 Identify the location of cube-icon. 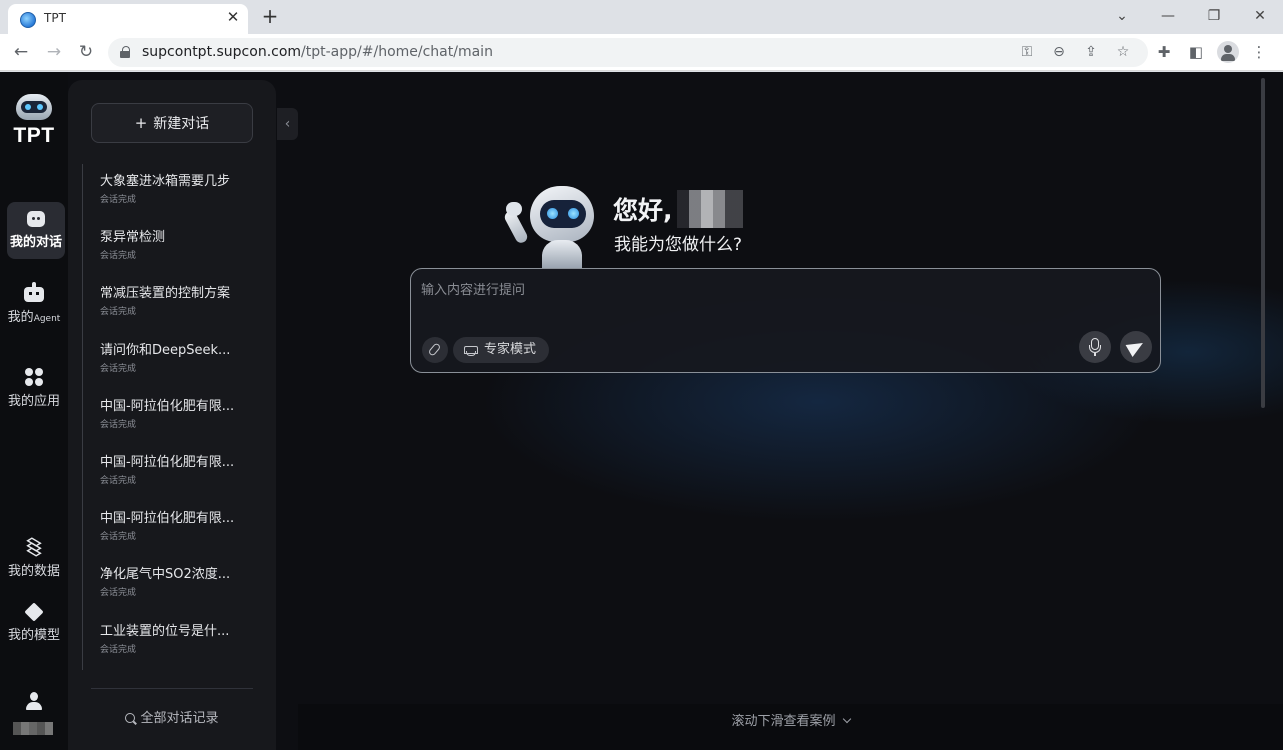
(34, 612).